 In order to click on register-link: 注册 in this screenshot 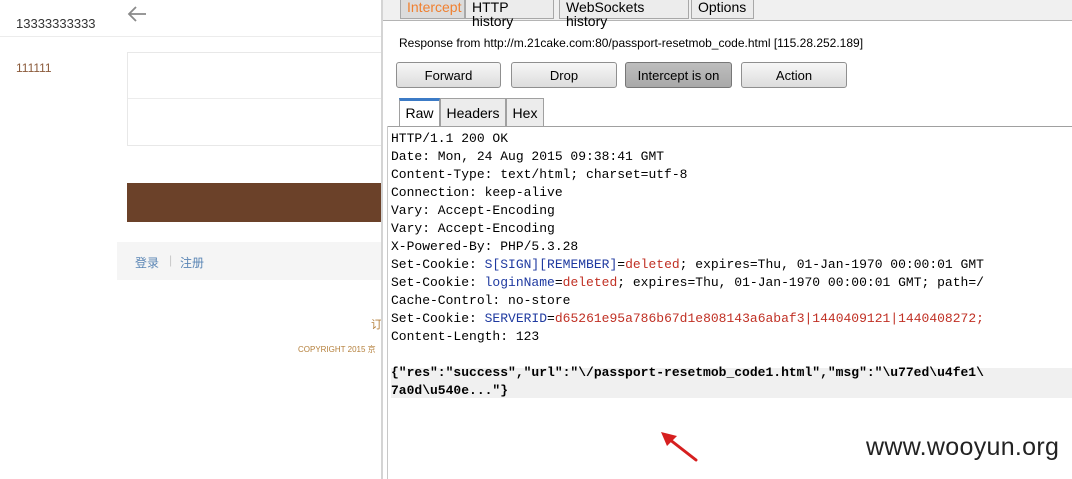, I will do `click(192, 262)`.